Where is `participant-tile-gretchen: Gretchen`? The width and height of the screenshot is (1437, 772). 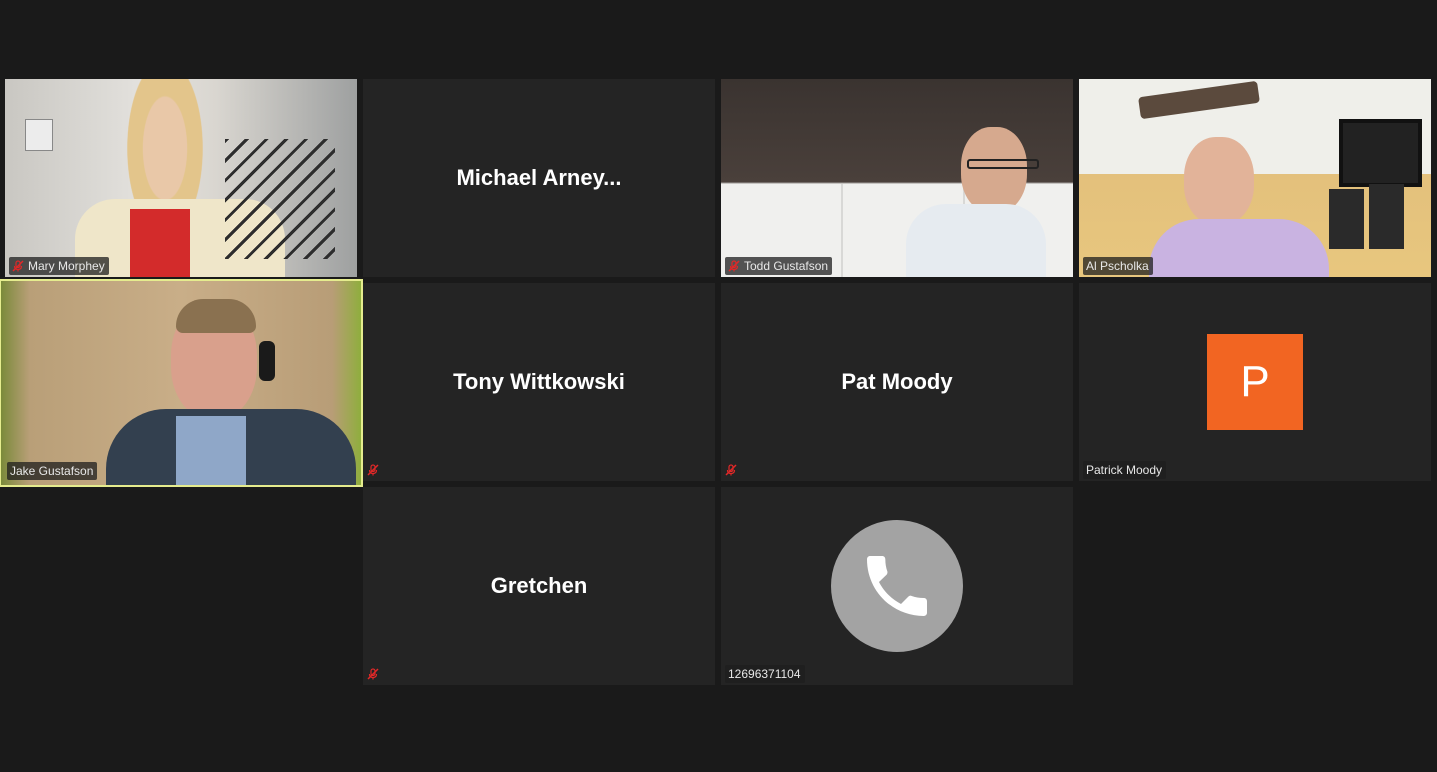
participant-tile-gretchen: Gretchen is located at coordinates (539, 586).